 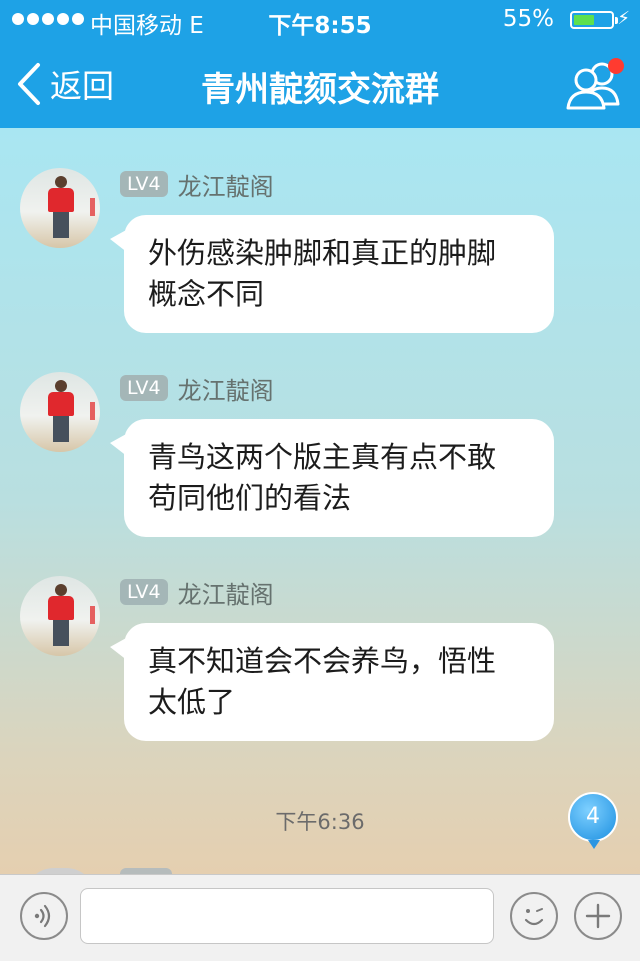 I want to click on message-text-line: 概念不同, so click(x=206, y=294).